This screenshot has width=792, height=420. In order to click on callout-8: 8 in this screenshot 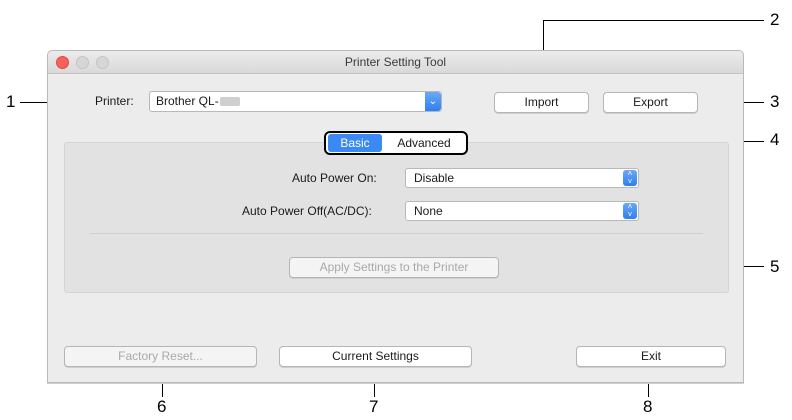, I will do `click(648, 406)`.